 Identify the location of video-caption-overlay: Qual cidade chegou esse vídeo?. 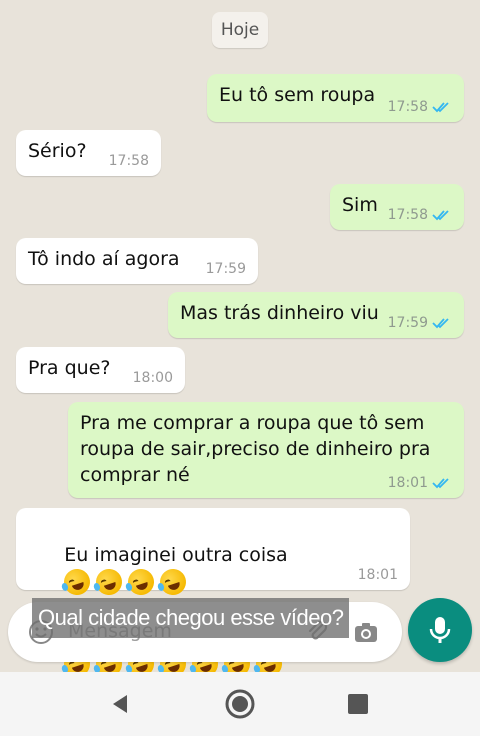
(191, 618).